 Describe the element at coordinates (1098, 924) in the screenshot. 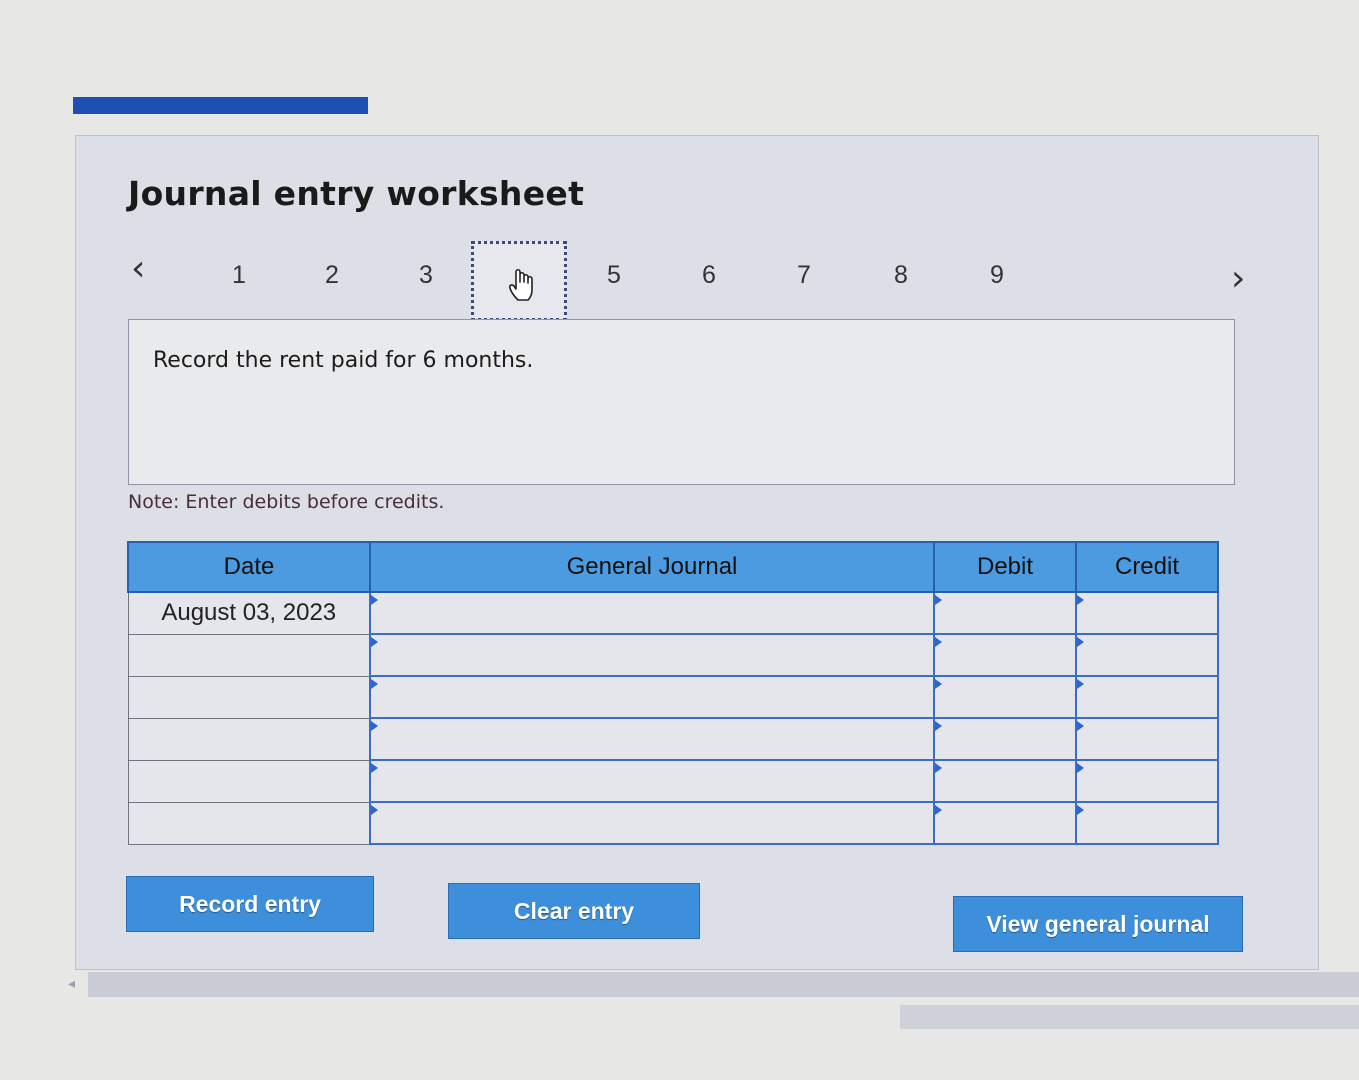

I see `view-general-journal-button: View general journal` at that location.